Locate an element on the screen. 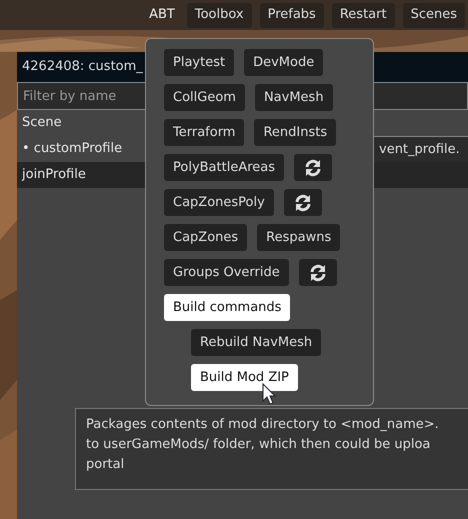 This screenshot has width=468, height=519. row-label: • customProfile is located at coordinates (72, 149).